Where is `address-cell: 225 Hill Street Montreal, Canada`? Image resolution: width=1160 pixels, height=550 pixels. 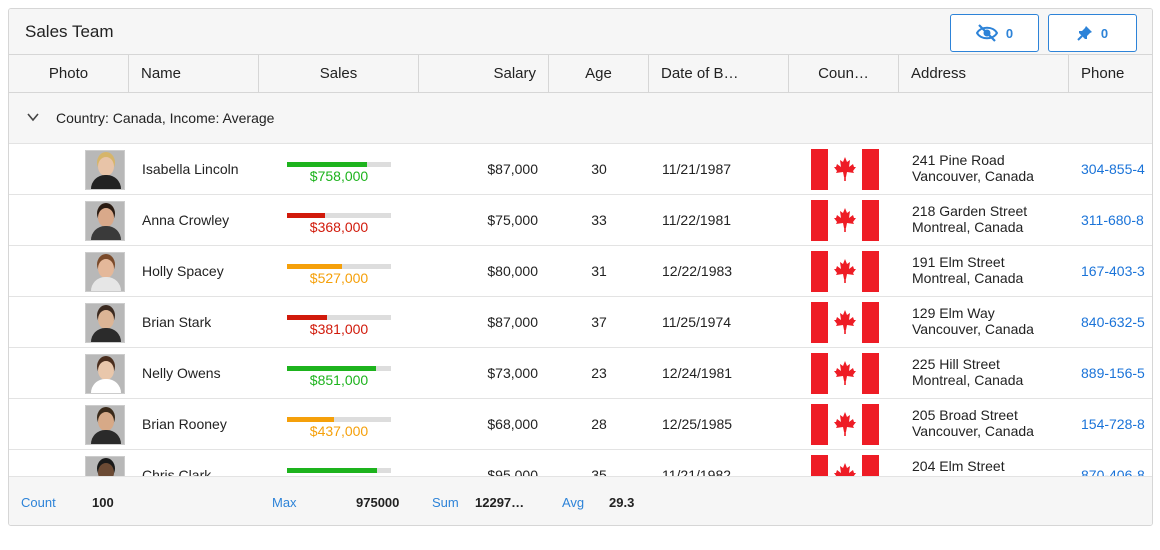 address-cell: 225 Hill Street Montreal, Canada is located at coordinates (967, 372).